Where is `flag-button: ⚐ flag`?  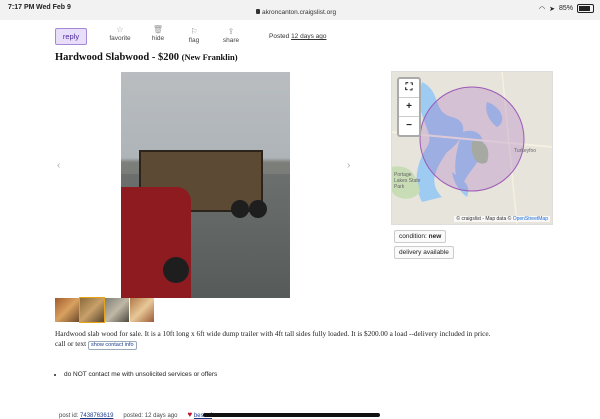 flag-button: ⚐ flag is located at coordinates (194, 35).